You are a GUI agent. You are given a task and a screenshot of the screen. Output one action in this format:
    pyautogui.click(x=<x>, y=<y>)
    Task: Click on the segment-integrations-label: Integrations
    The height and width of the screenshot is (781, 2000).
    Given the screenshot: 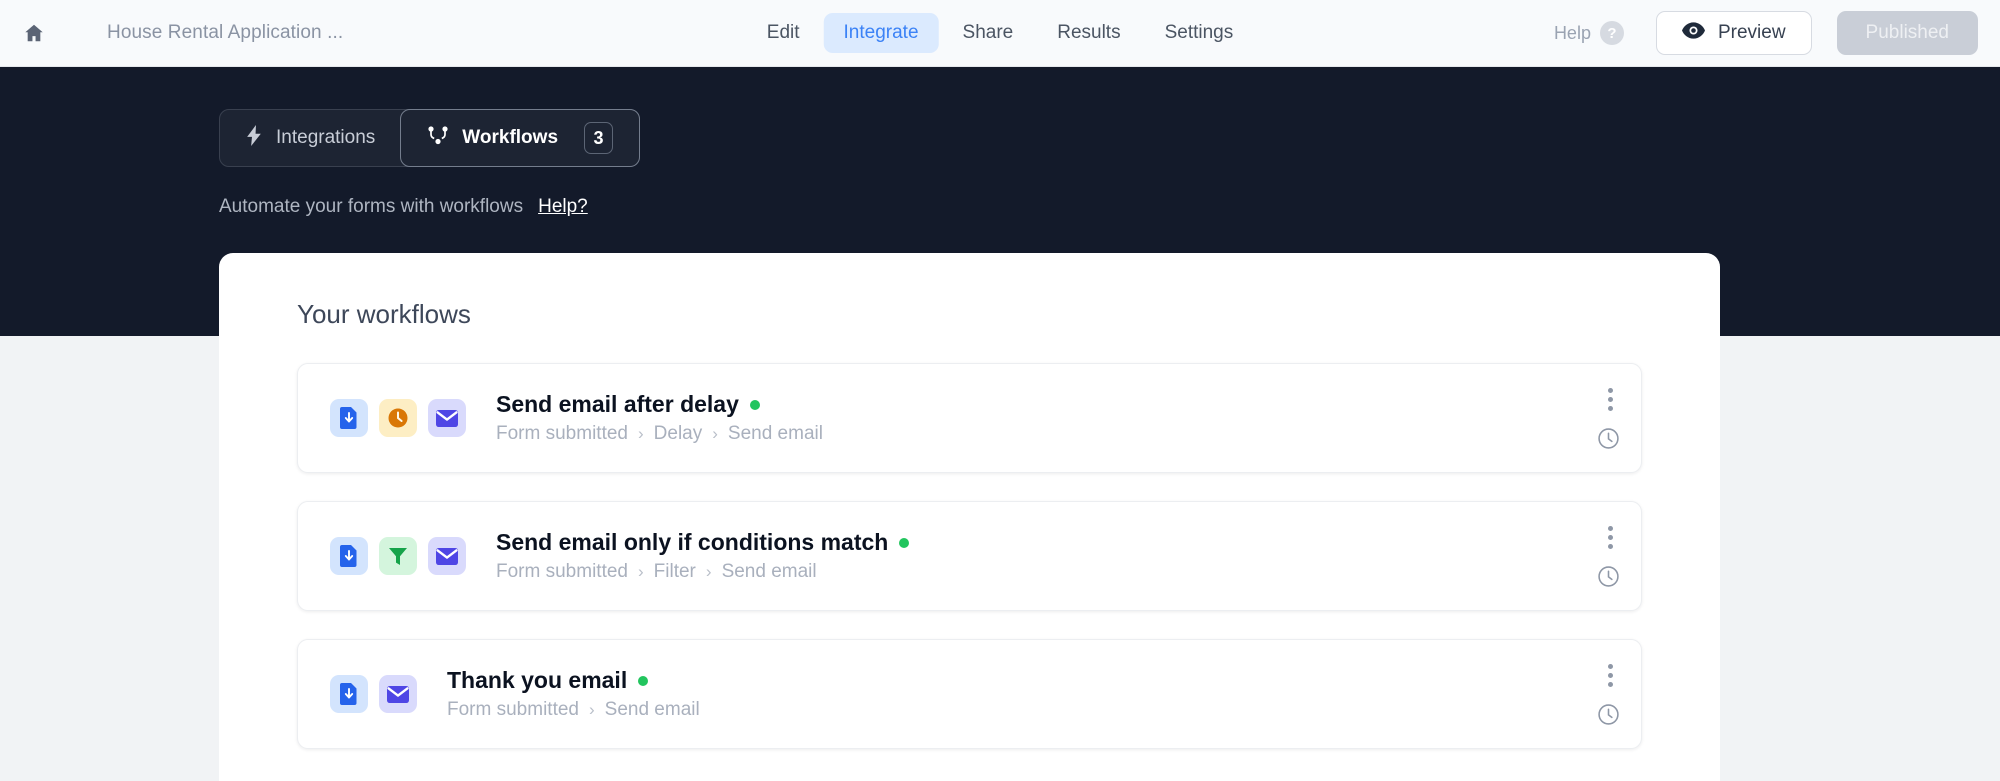 What is the action you would take?
    pyautogui.click(x=326, y=137)
    